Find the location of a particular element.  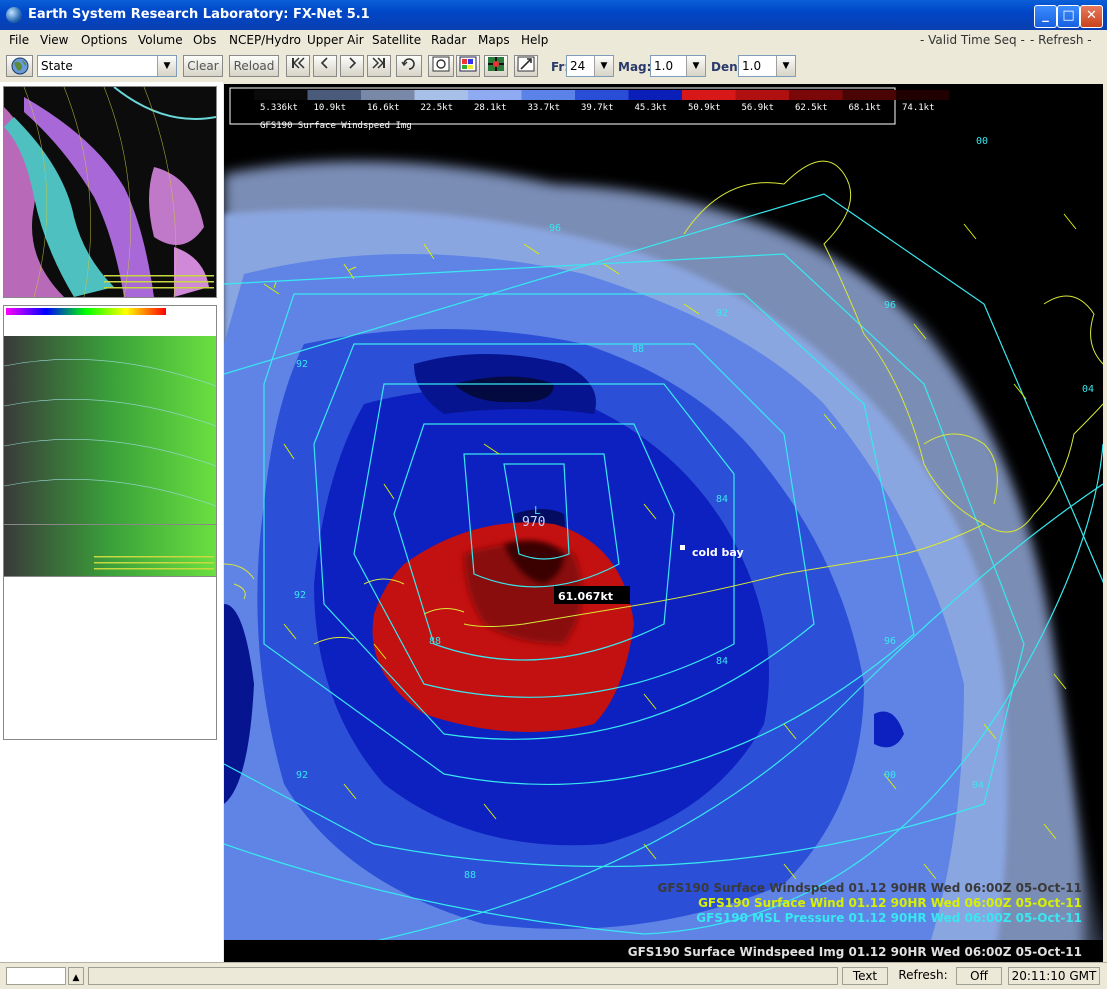

globe-button is located at coordinates (19, 66).